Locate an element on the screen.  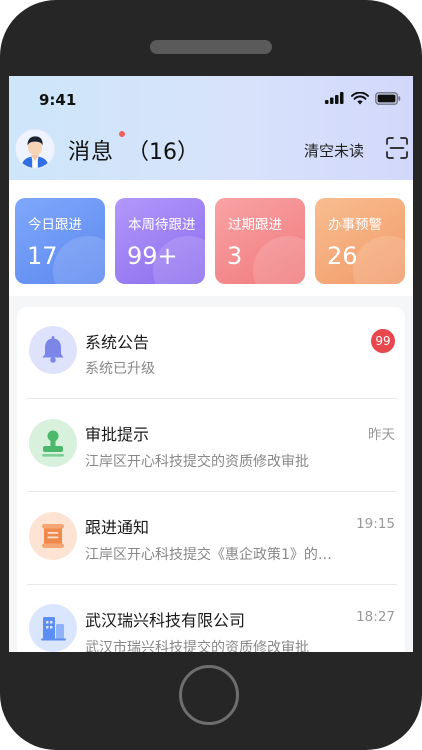
unread-count: （16） is located at coordinates (163, 152).